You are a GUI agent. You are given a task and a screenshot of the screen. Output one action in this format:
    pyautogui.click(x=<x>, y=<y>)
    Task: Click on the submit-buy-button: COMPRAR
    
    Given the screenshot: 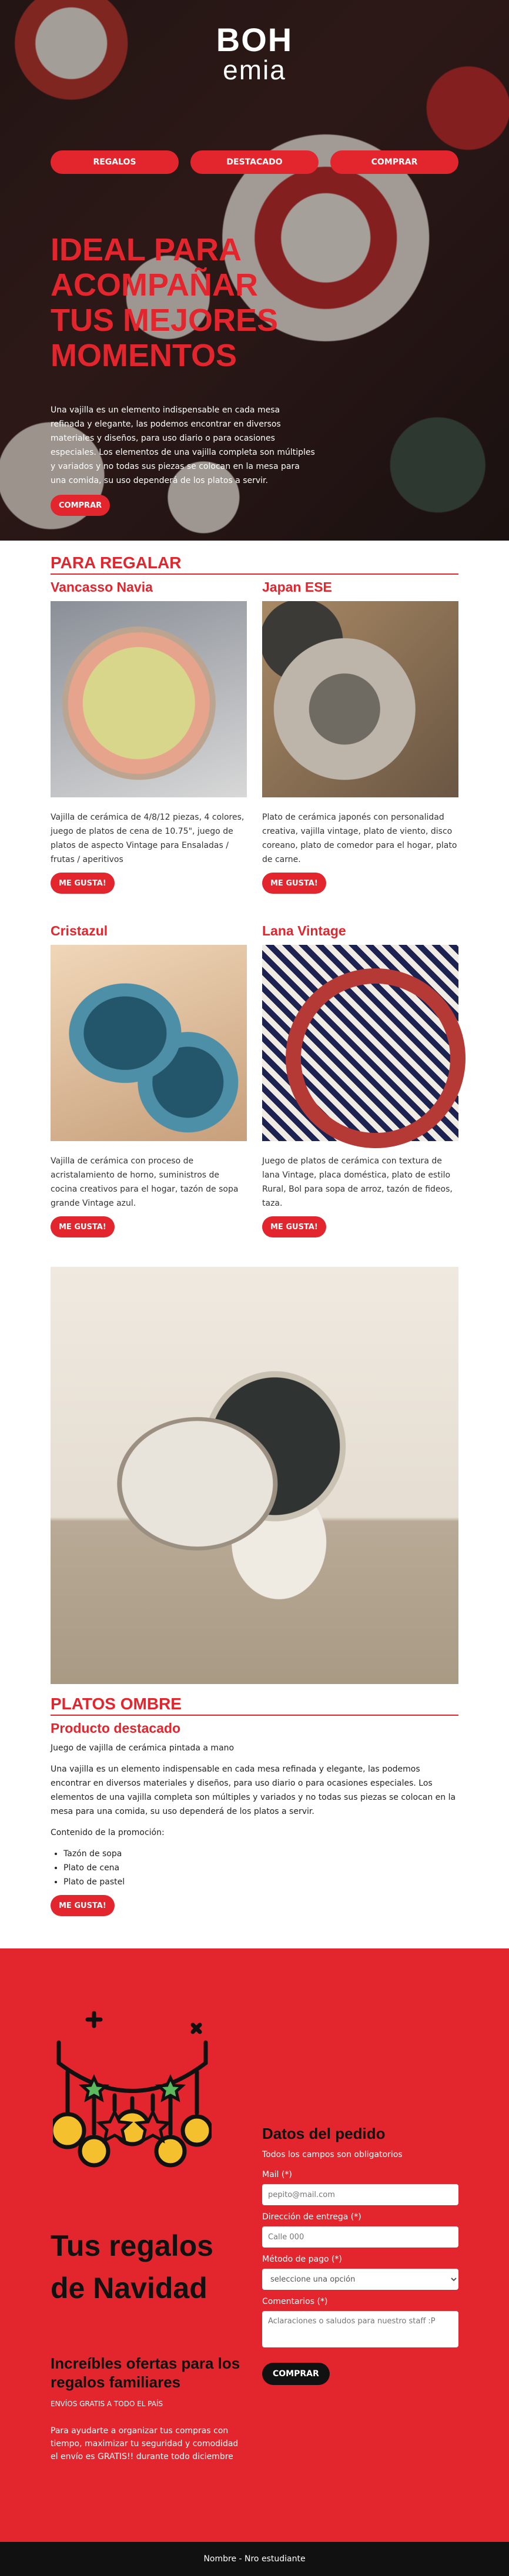 What is the action you would take?
    pyautogui.click(x=296, y=2374)
    